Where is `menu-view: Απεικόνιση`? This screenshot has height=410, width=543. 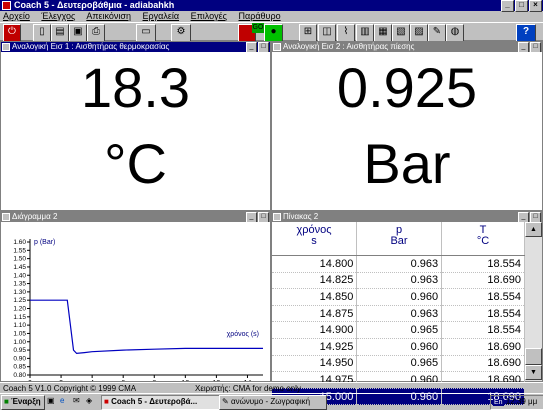 menu-view: Απεικόνιση is located at coordinates (108, 16).